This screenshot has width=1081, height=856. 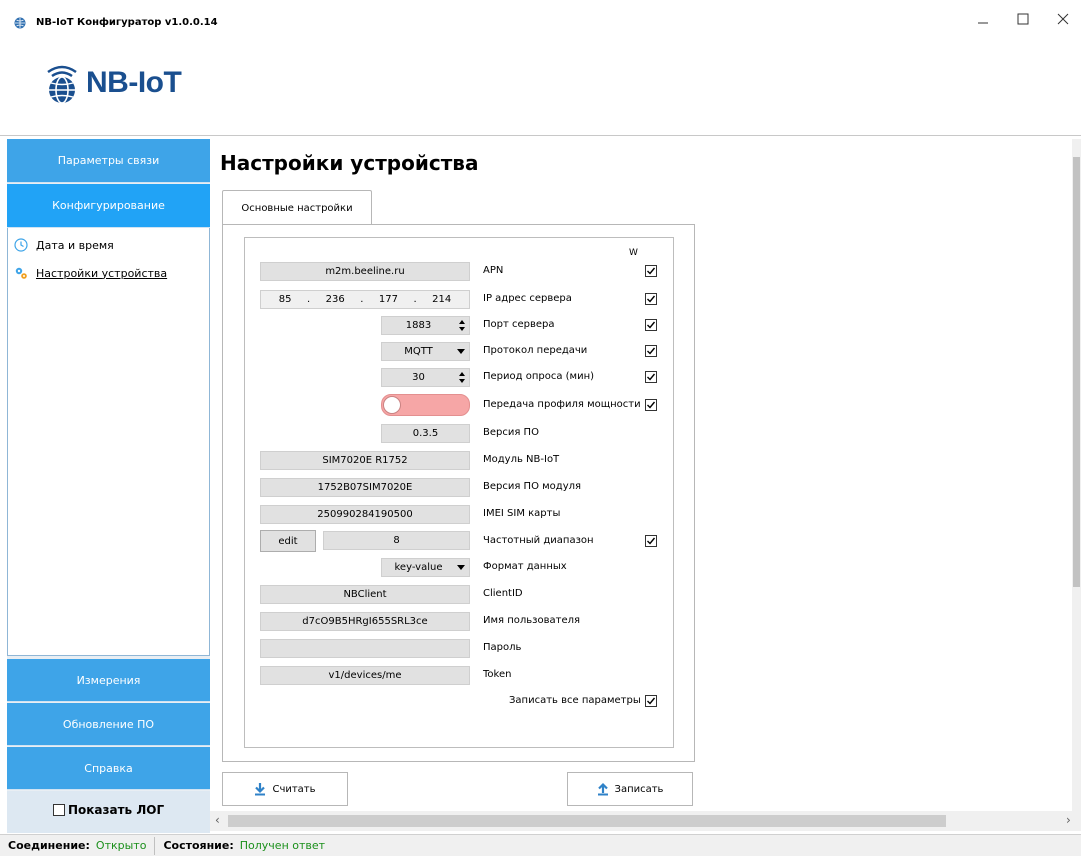 I want to click on apn-write-checkbox, so click(x=651, y=271).